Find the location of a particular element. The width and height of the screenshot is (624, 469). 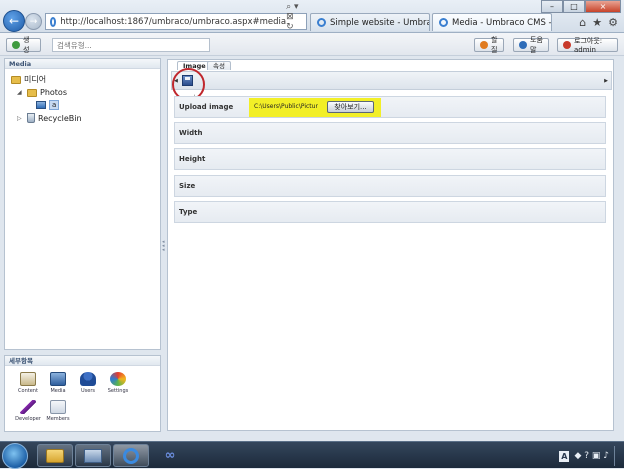

tray-icons: ◆ ? ▣ ♪ is located at coordinates (591, 456).